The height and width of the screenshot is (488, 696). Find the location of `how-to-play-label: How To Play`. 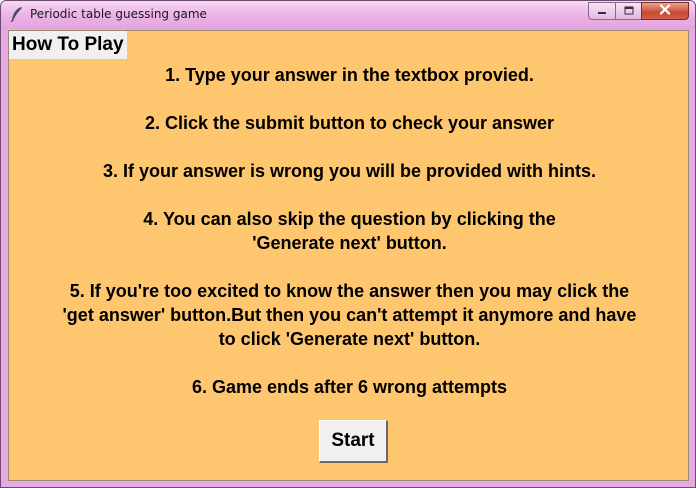

how-to-play-label: How To Play is located at coordinates (68, 45).